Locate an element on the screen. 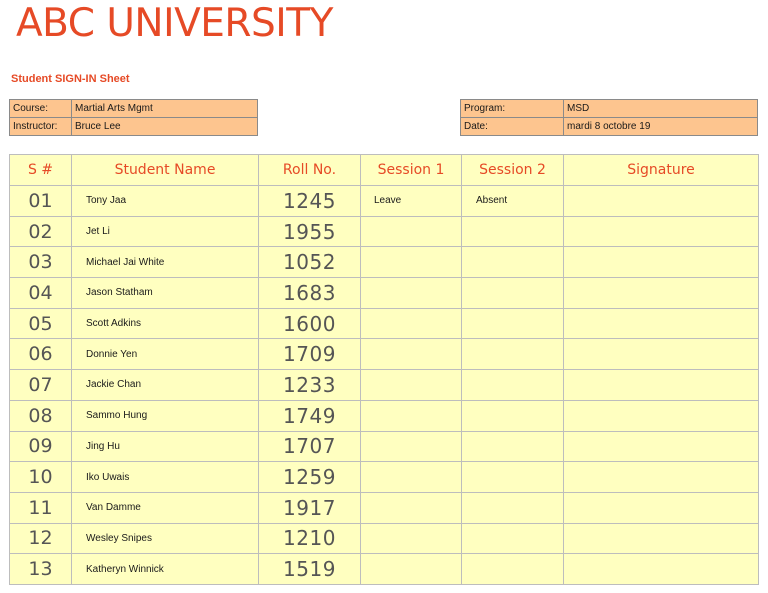 The width and height of the screenshot is (768, 593). col-header-roll-no: Roll No. is located at coordinates (309, 170).